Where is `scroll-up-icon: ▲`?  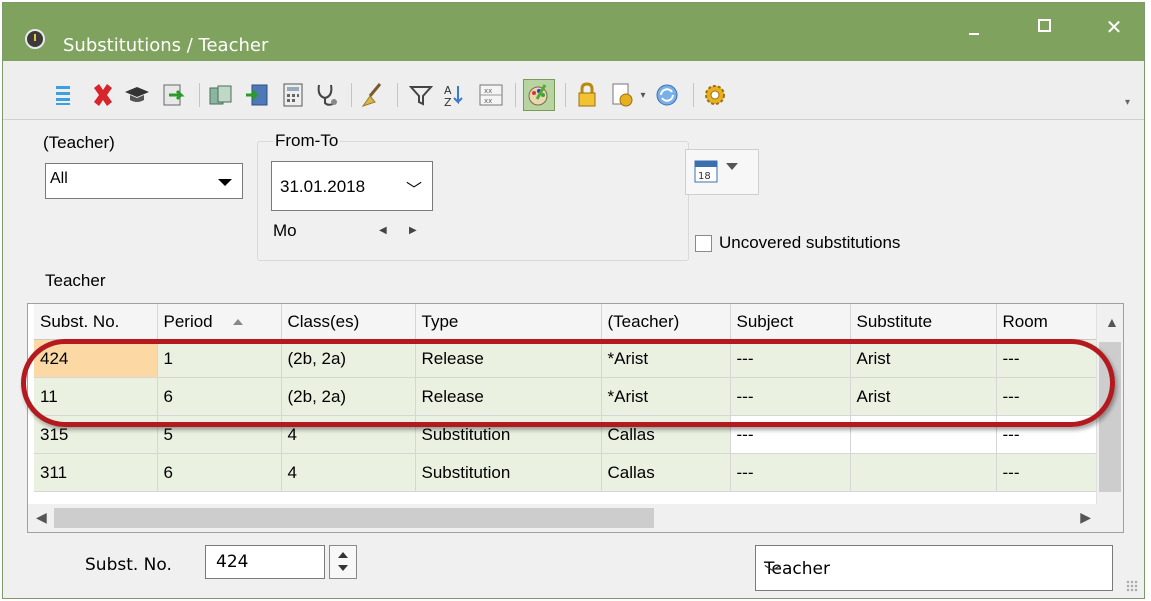 scroll-up-icon: ▲ is located at coordinates (1112, 322).